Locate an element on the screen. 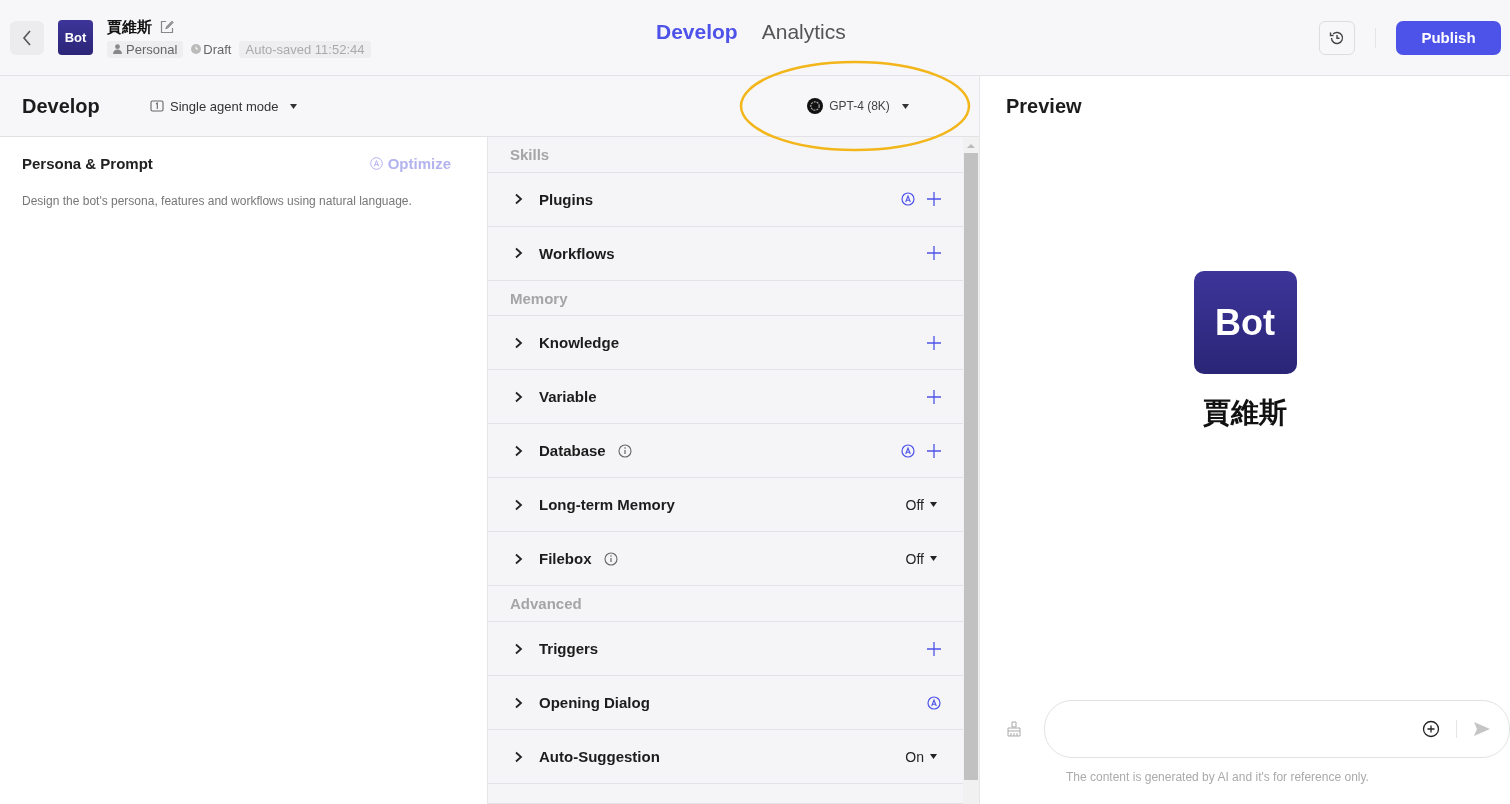 The image size is (1510, 804). section-title: Persona & Prompt is located at coordinates (87, 163).